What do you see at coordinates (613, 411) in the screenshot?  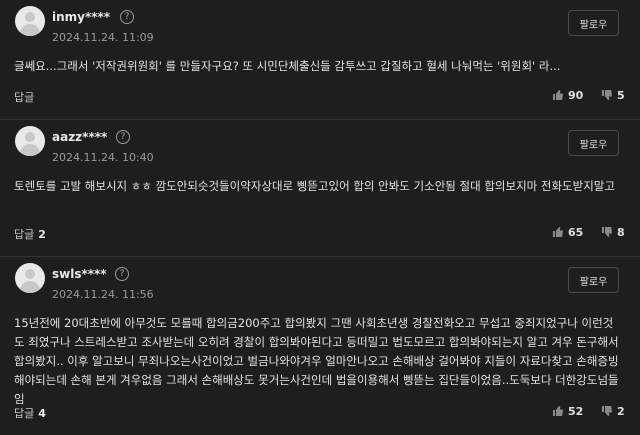 I see `dislike-button: 2` at bounding box center [613, 411].